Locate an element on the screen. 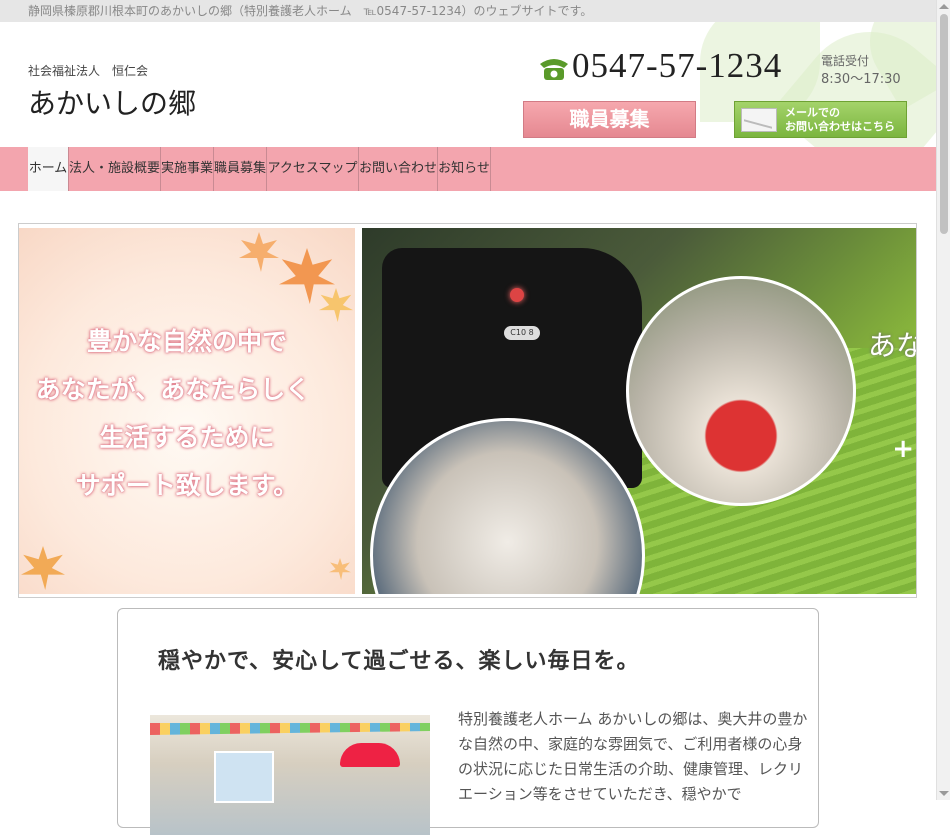 The width and height of the screenshot is (950, 835). nav-item-contact: お問い合わせ is located at coordinates (398, 169).